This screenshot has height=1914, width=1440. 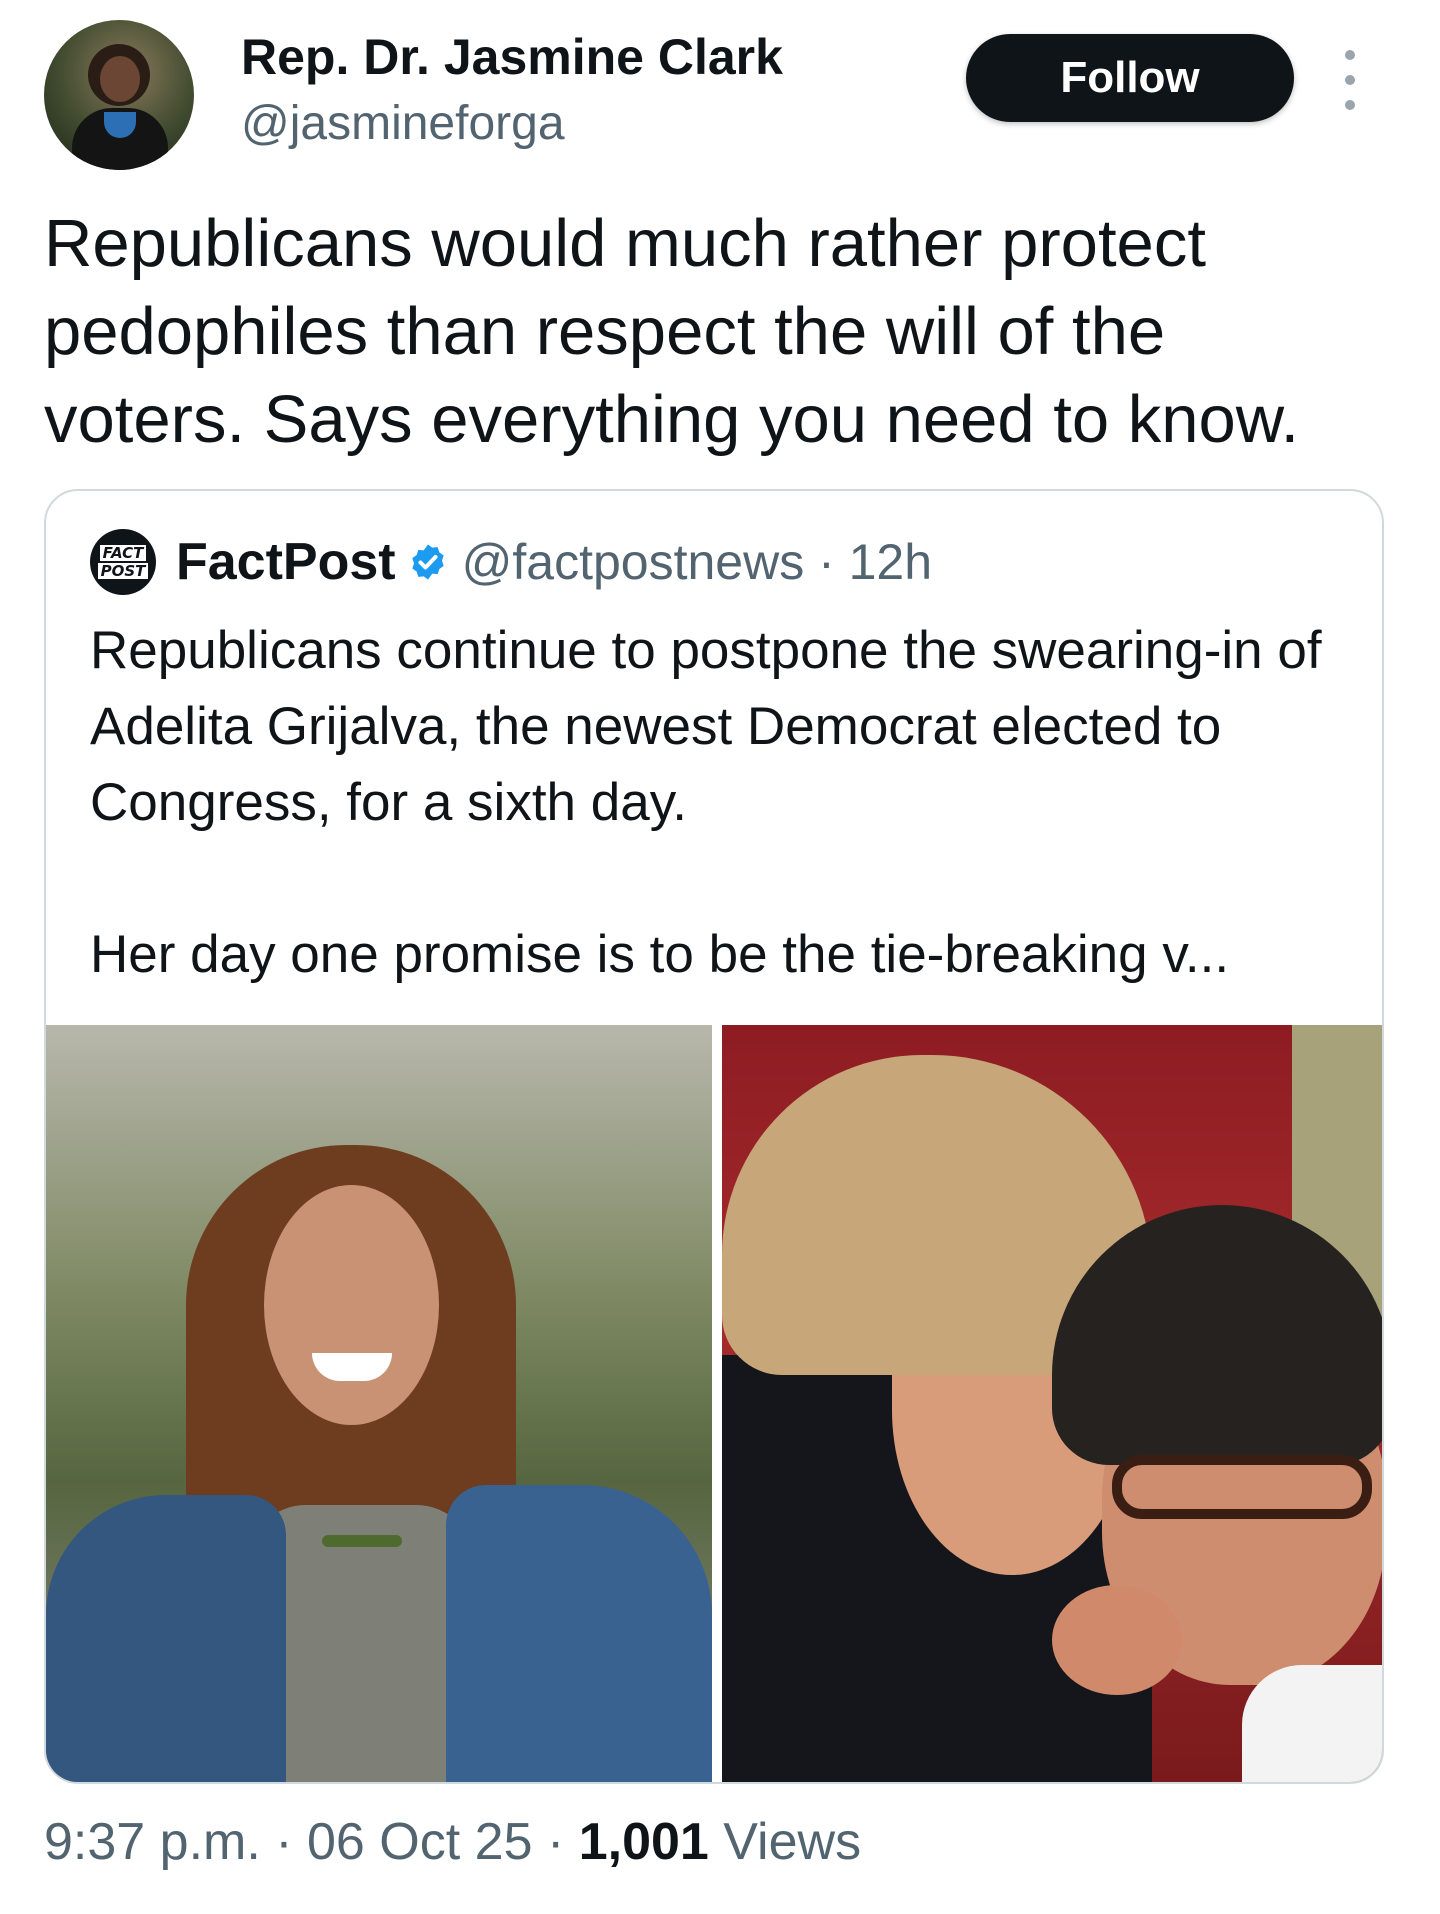 I want to click on photo-hand, so click(x=1117, y=1640).